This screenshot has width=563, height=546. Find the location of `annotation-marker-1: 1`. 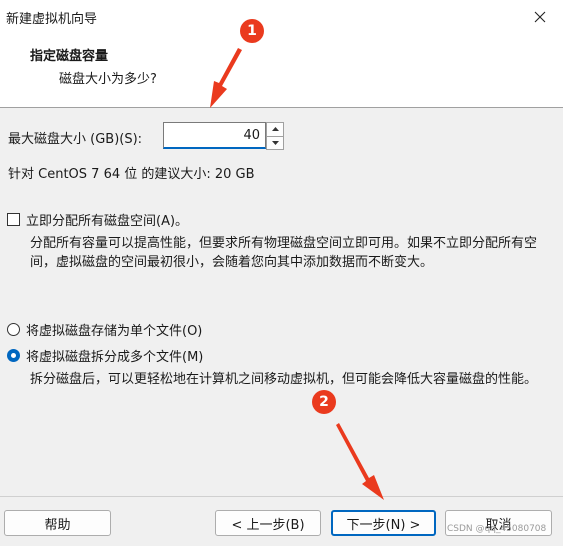

annotation-marker-1: 1 is located at coordinates (252, 31).